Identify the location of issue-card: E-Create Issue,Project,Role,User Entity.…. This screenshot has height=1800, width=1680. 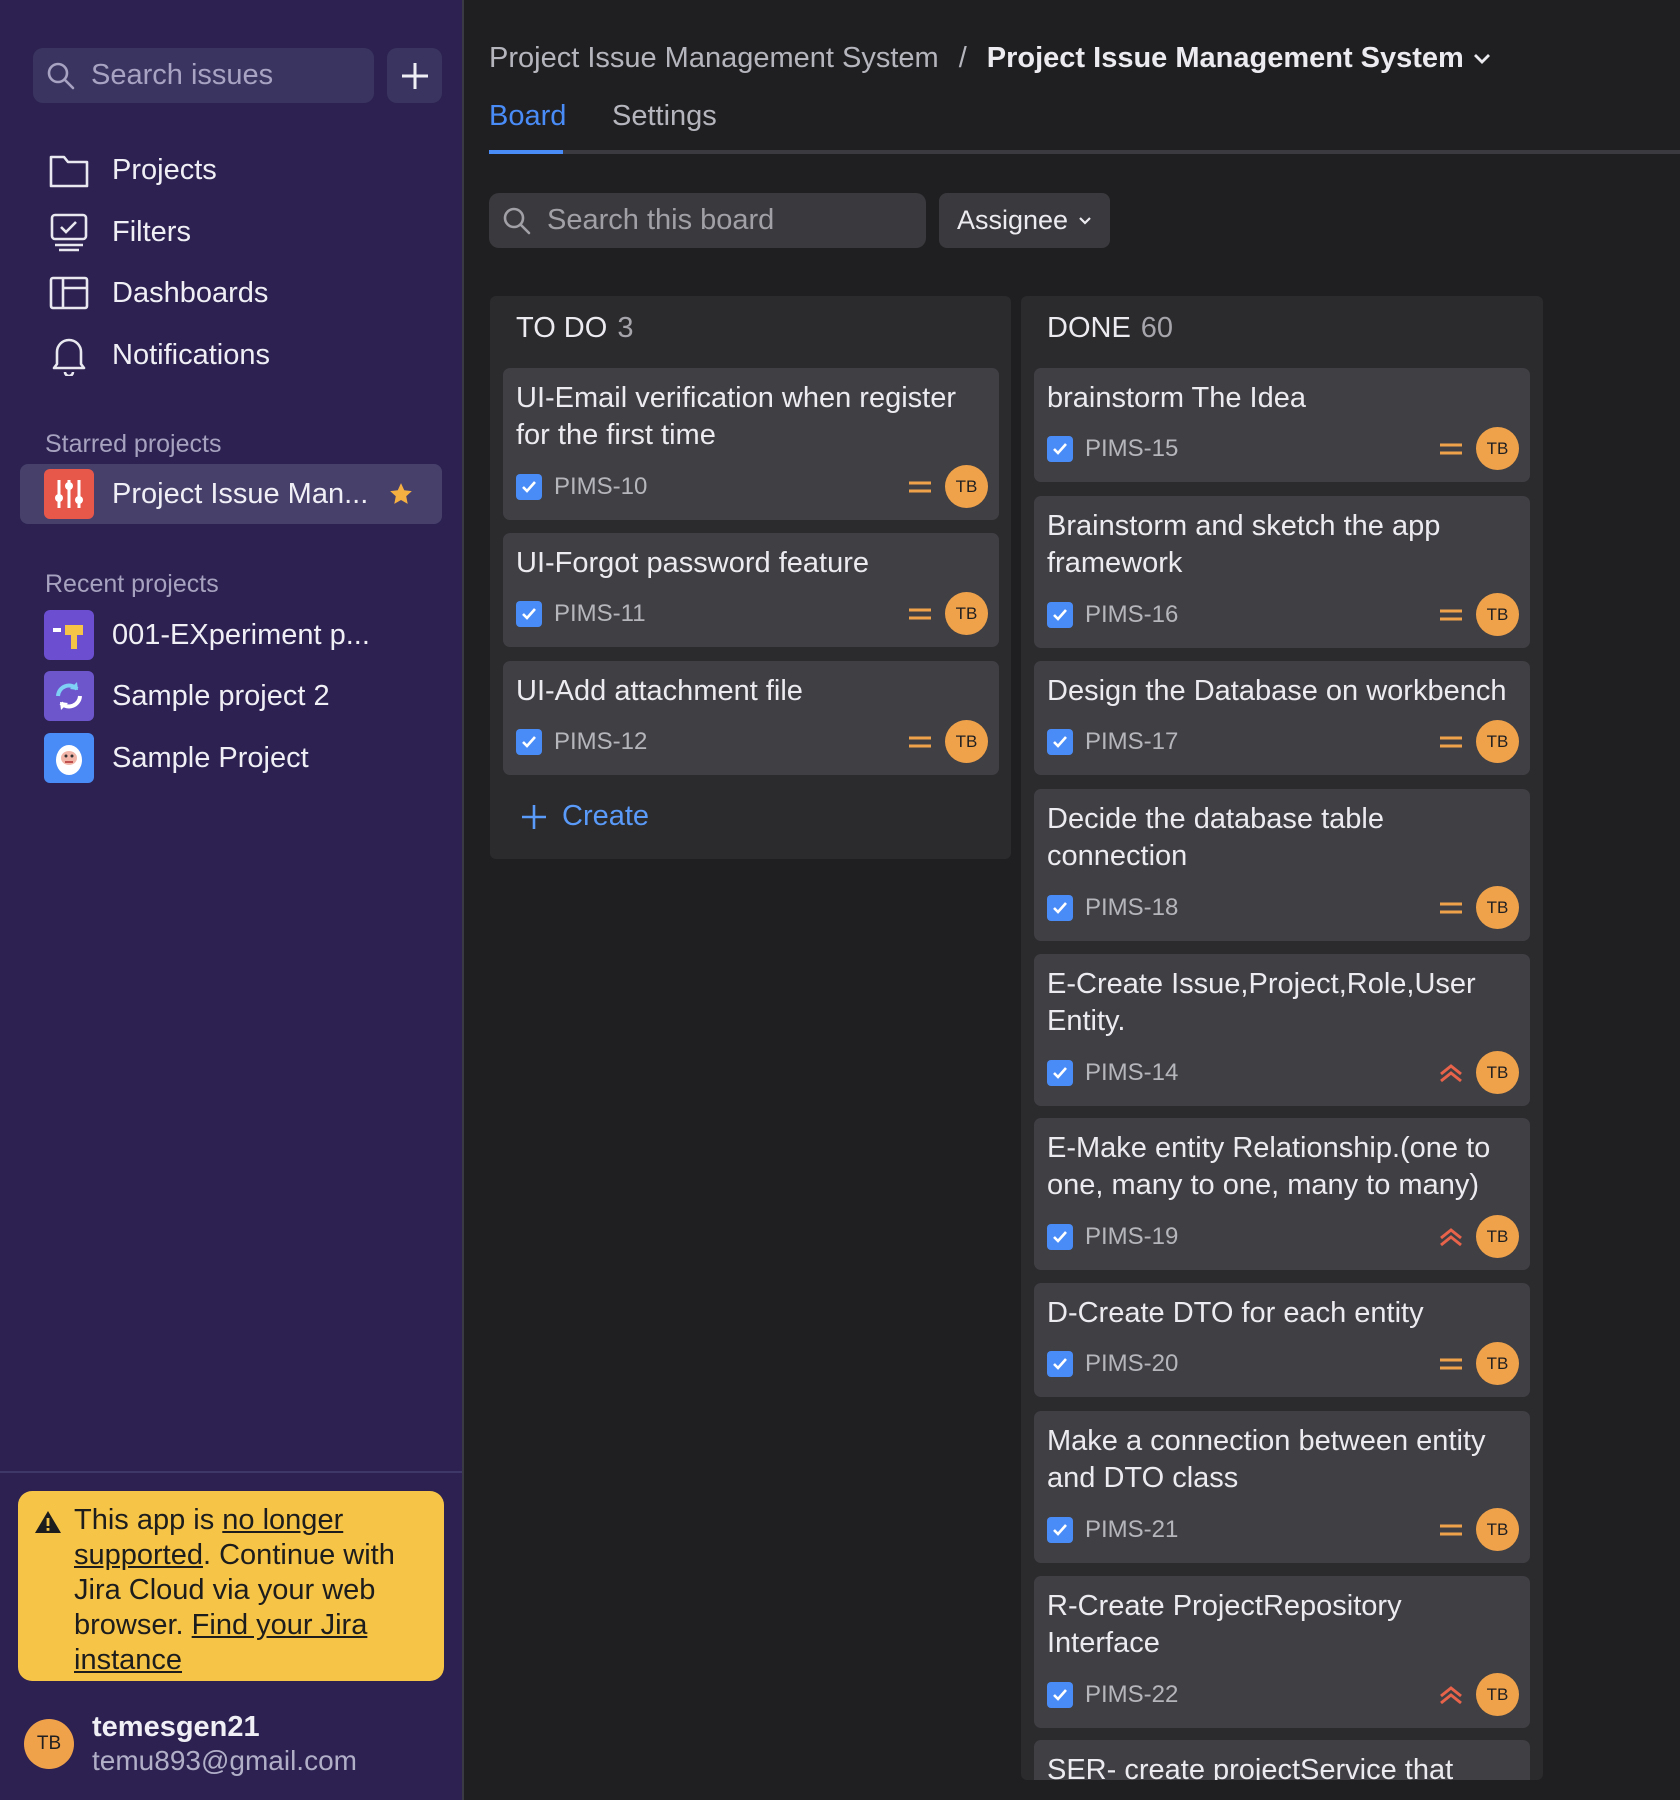
(1282, 1030).